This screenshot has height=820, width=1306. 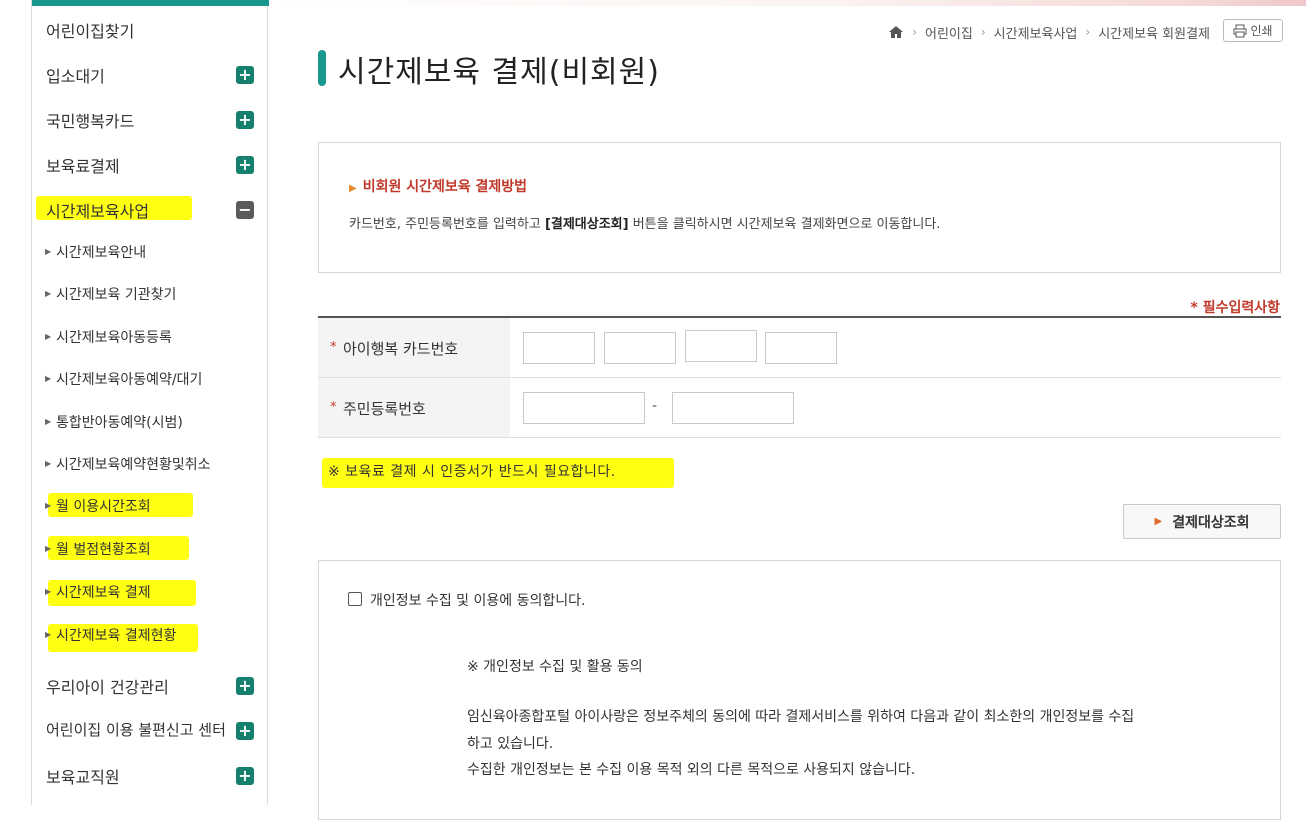 I want to click on consent-heading: ※ 개인정보 수집 및 활용 동의, so click(x=555, y=667).